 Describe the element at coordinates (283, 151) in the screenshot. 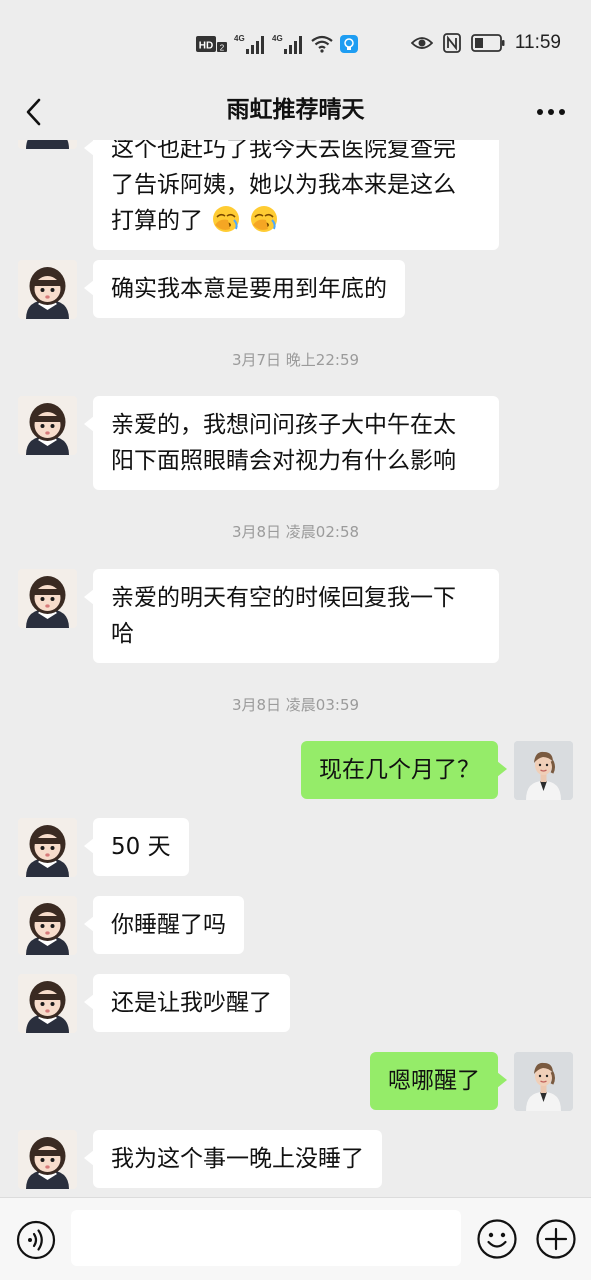

I see `message-line: 这个也赶巧了我今天去医院复查完` at that location.